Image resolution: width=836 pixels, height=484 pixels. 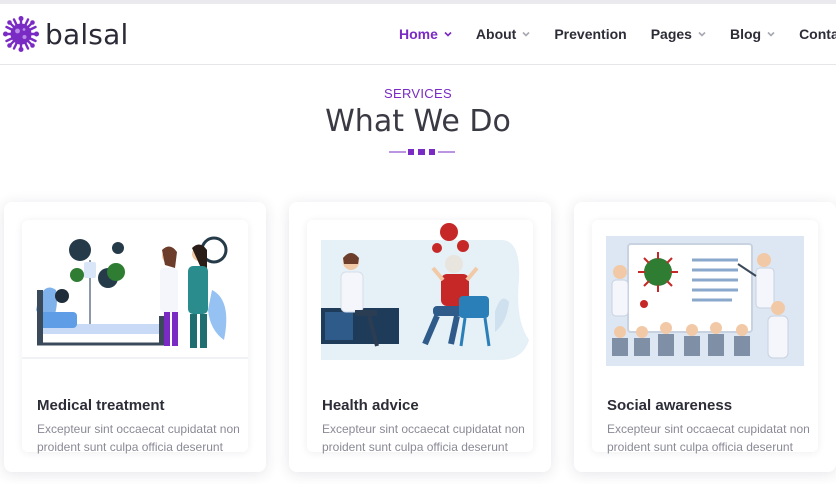 What do you see at coordinates (21, 34) in the screenshot?
I see `virus-logo-icon` at bounding box center [21, 34].